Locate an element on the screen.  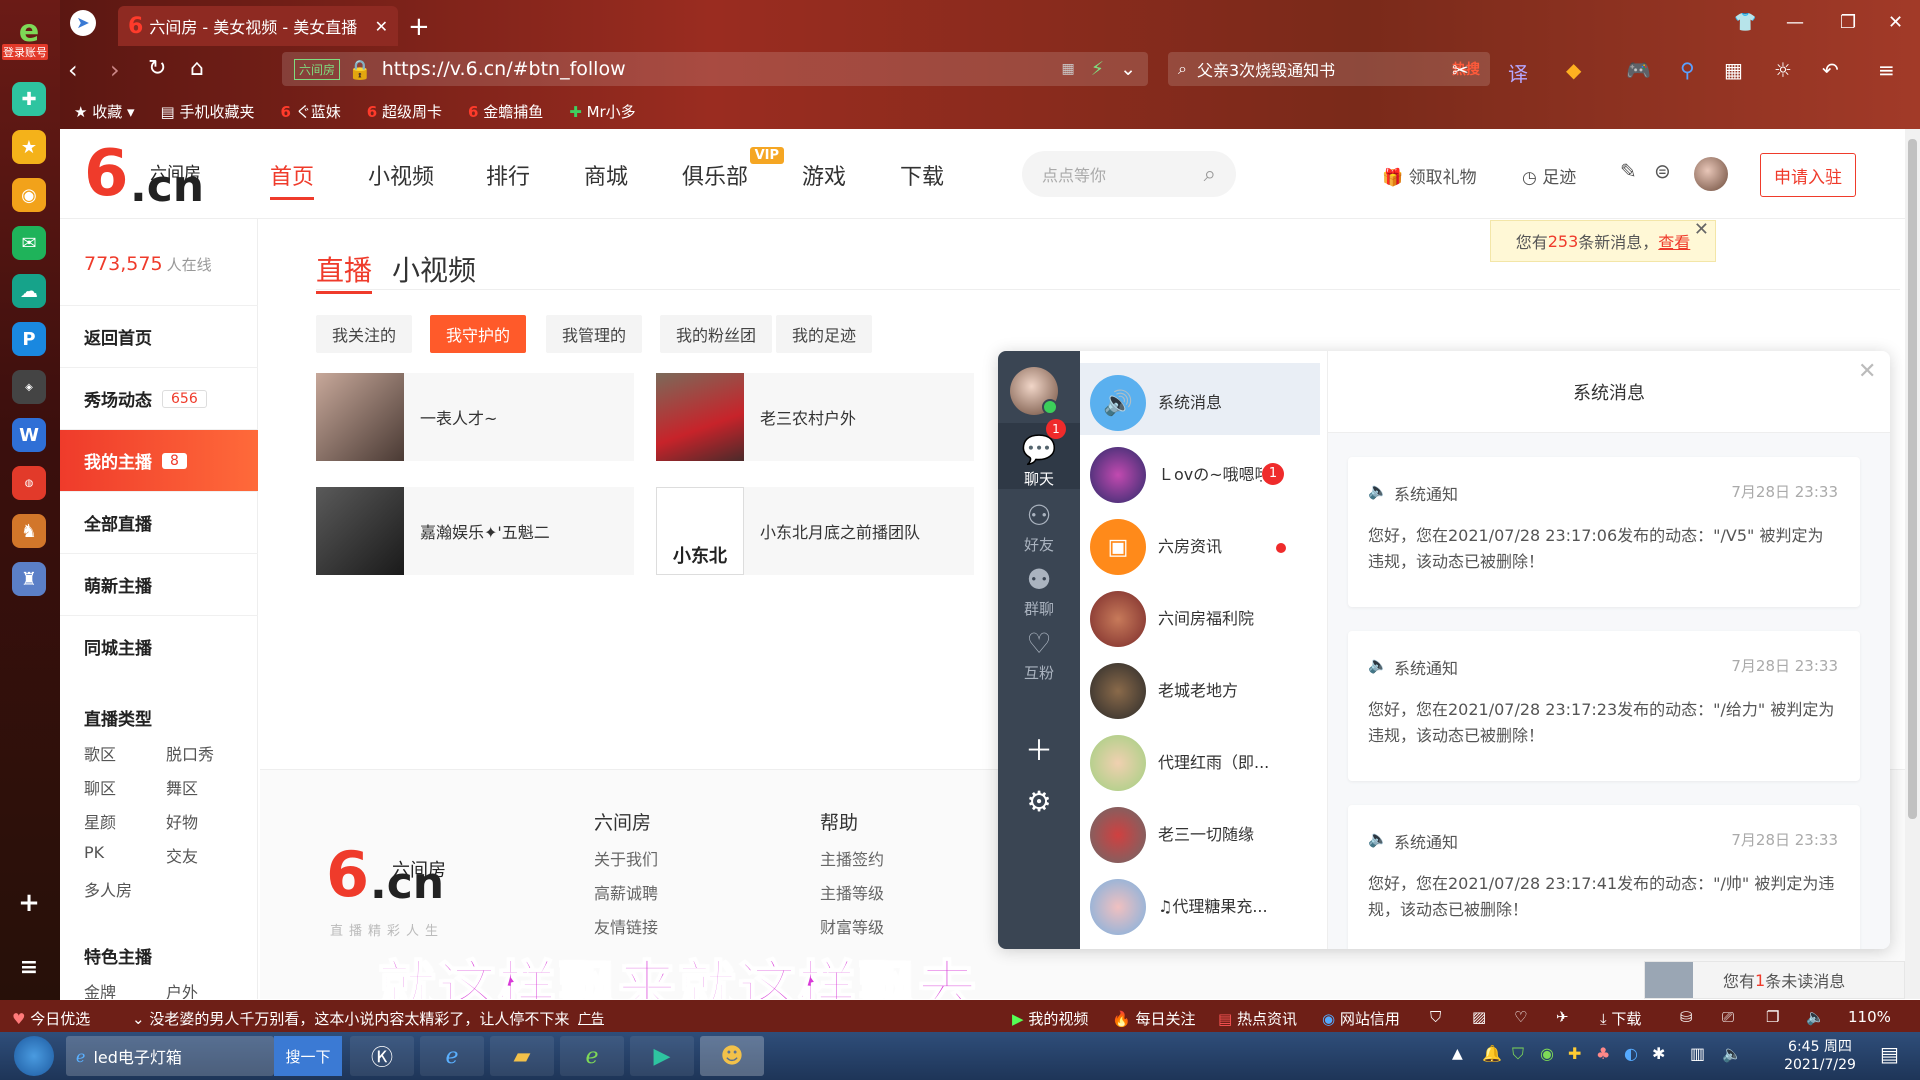
anchor-card: 一表人才~ is located at coordinates (475, 417).